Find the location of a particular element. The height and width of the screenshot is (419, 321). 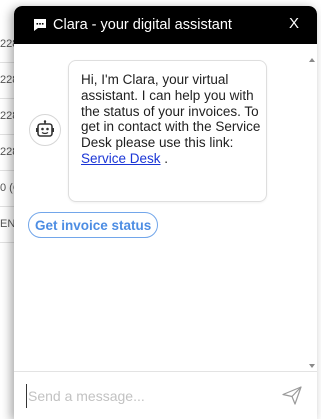

robot-icon is located at coordinates (45, 128).